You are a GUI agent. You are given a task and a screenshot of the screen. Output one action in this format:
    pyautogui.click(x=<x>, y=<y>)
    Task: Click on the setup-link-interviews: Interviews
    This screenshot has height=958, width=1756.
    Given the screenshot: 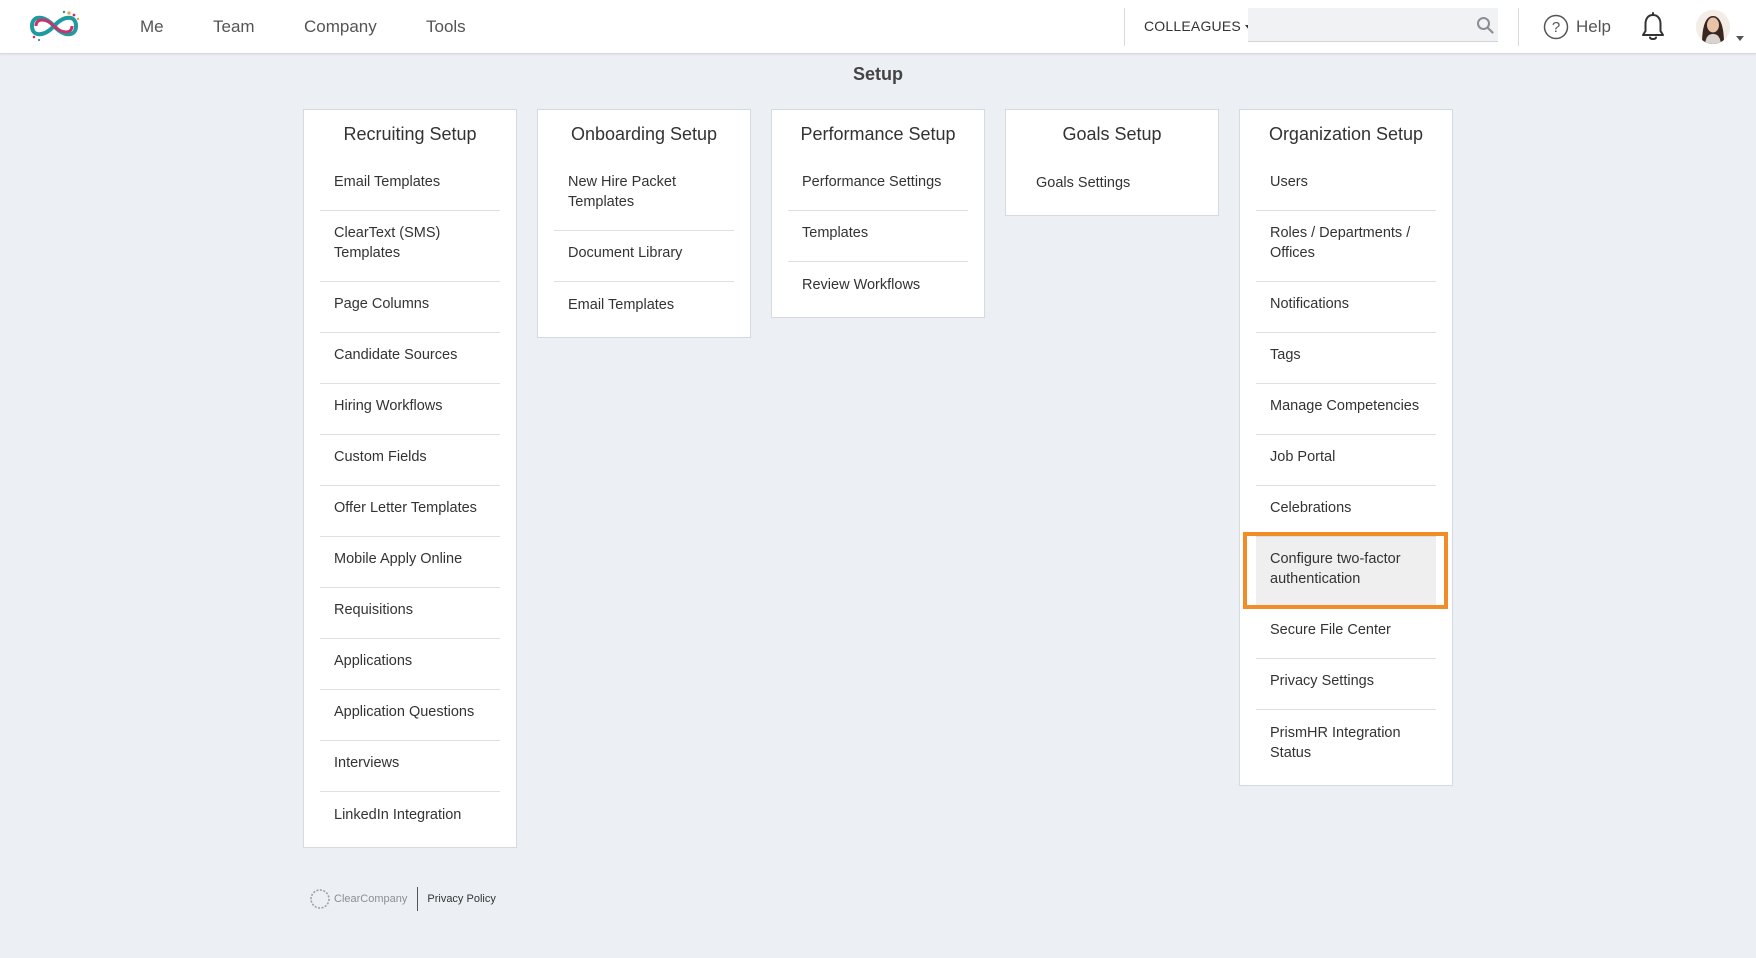 What is the action you would take?
    pyautogui.click(x=410, y=766)
    